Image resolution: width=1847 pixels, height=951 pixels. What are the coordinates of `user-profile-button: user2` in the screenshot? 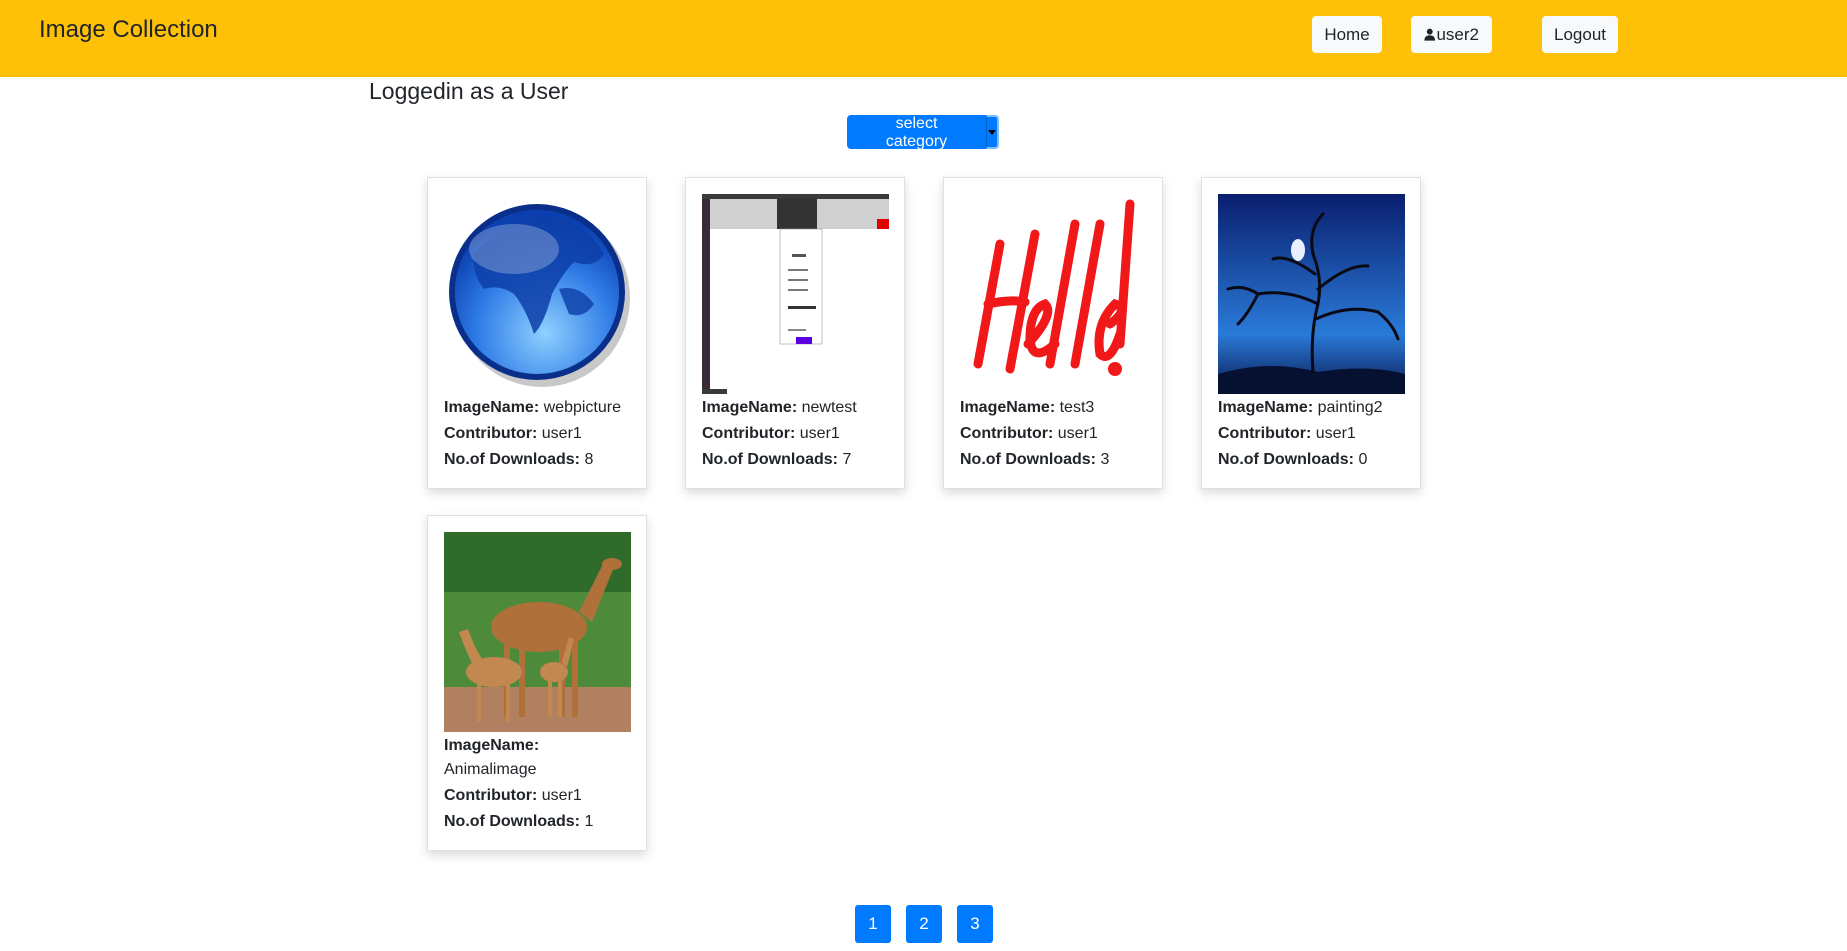 It's located at (1451, 34).